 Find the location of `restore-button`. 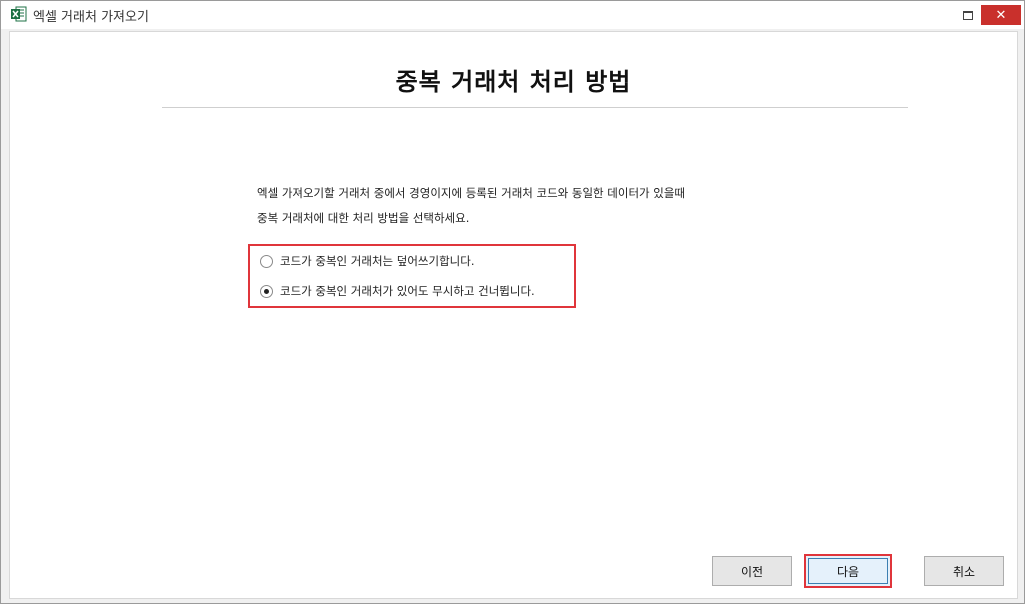

restore-button is located at coordinates (968, 15).